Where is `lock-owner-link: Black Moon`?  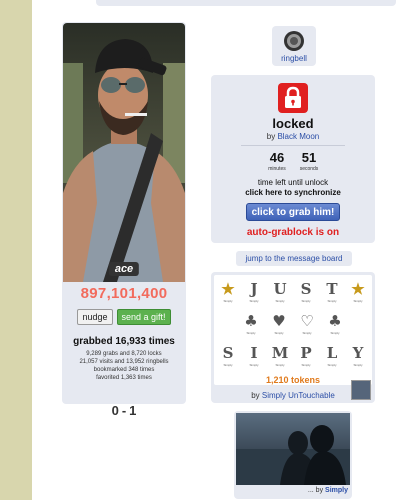 lock-owner-link: Black Moon is located at coordinates (298, 136).